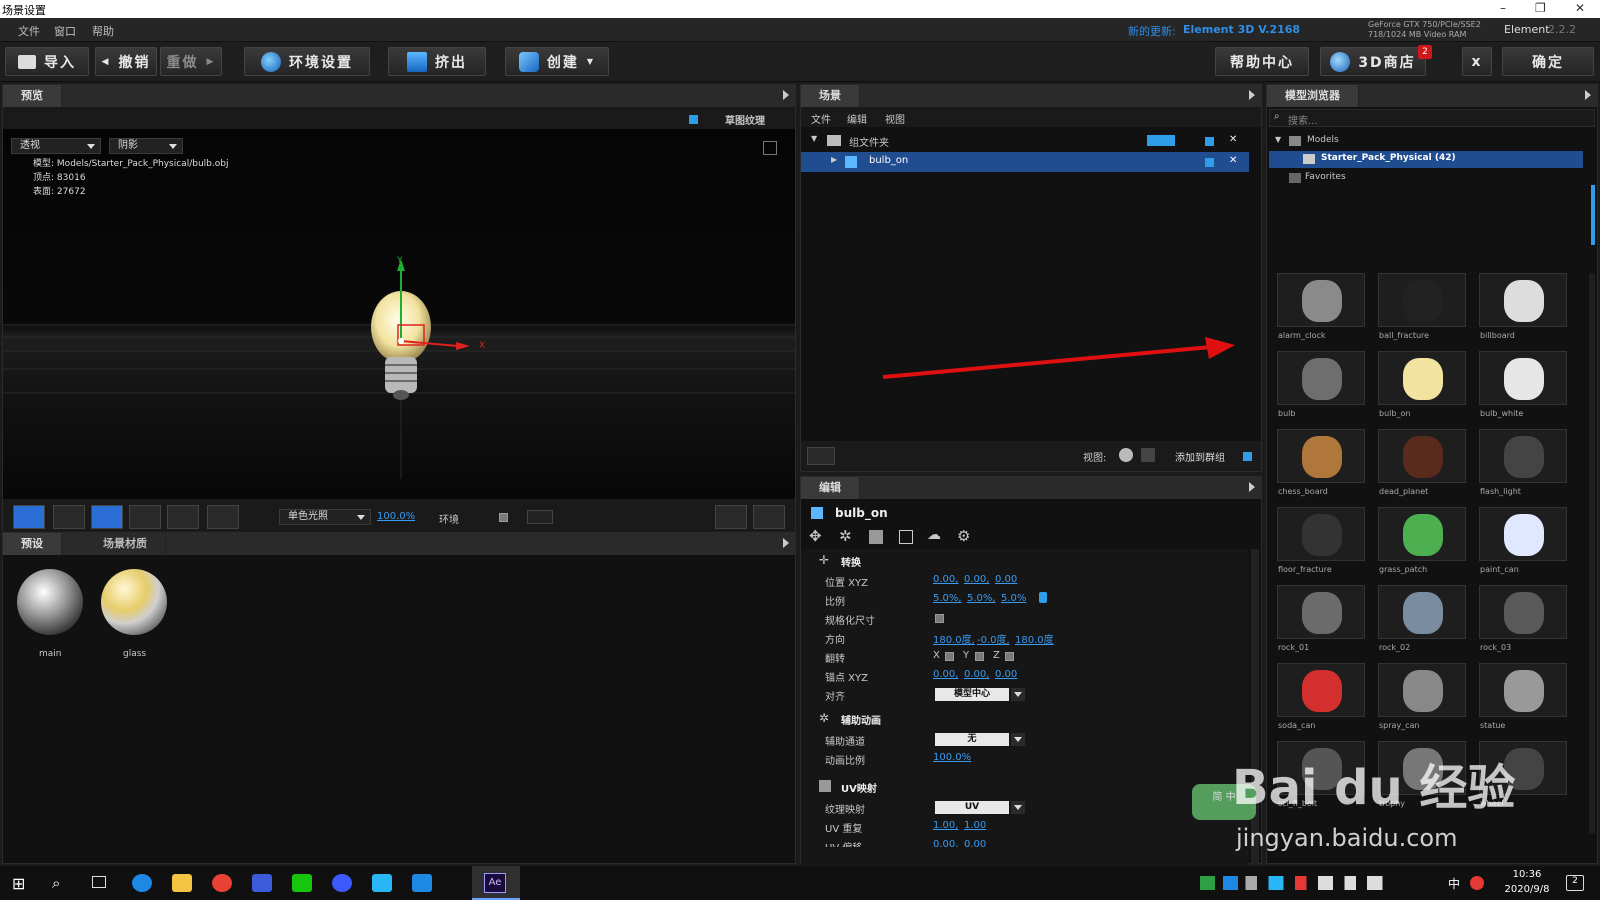 The width and height of the screenshot is (1600, 900). I want to click on group-visible-toggle, so click(1209, 141).